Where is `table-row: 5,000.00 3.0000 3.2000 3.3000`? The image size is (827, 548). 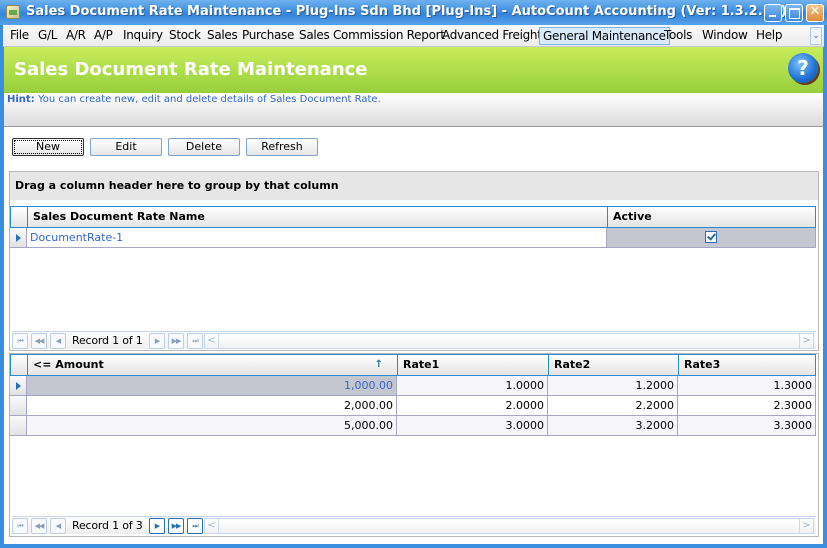 table-row: 5,000.00 3.0000 3.2000 3.3000 is located at coordinates (413, 426).